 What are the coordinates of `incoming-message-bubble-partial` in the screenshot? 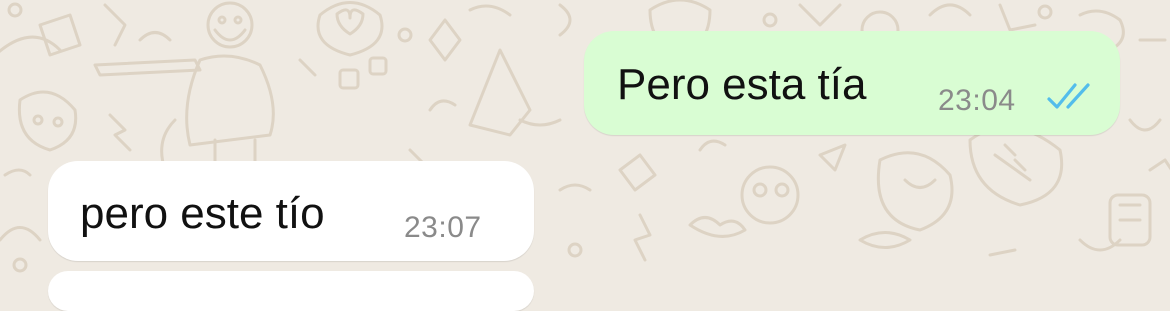 It's located at (291, 291).